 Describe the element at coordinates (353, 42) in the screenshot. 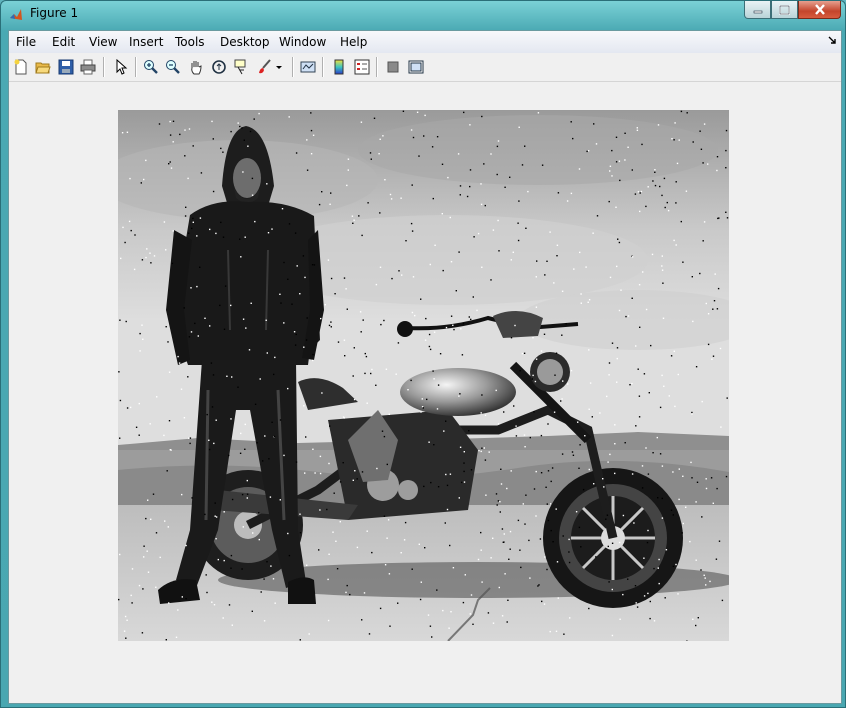

I see `menu-help: Help` at that location.